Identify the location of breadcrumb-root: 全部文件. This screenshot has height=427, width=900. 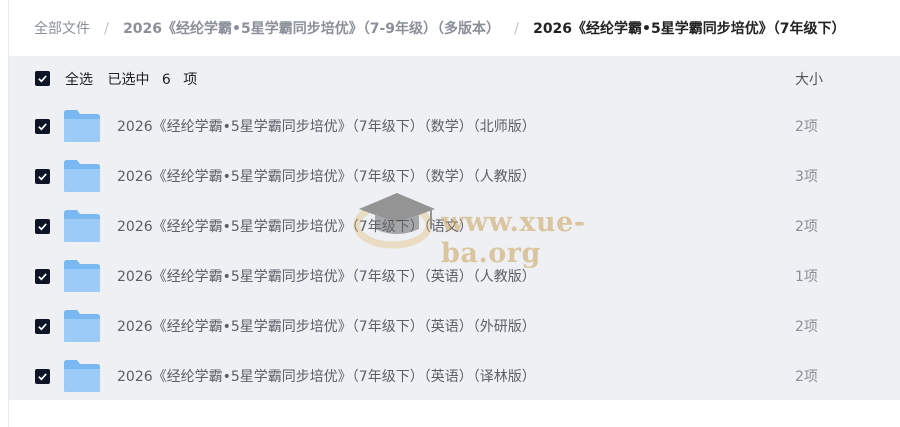
(62, 28).